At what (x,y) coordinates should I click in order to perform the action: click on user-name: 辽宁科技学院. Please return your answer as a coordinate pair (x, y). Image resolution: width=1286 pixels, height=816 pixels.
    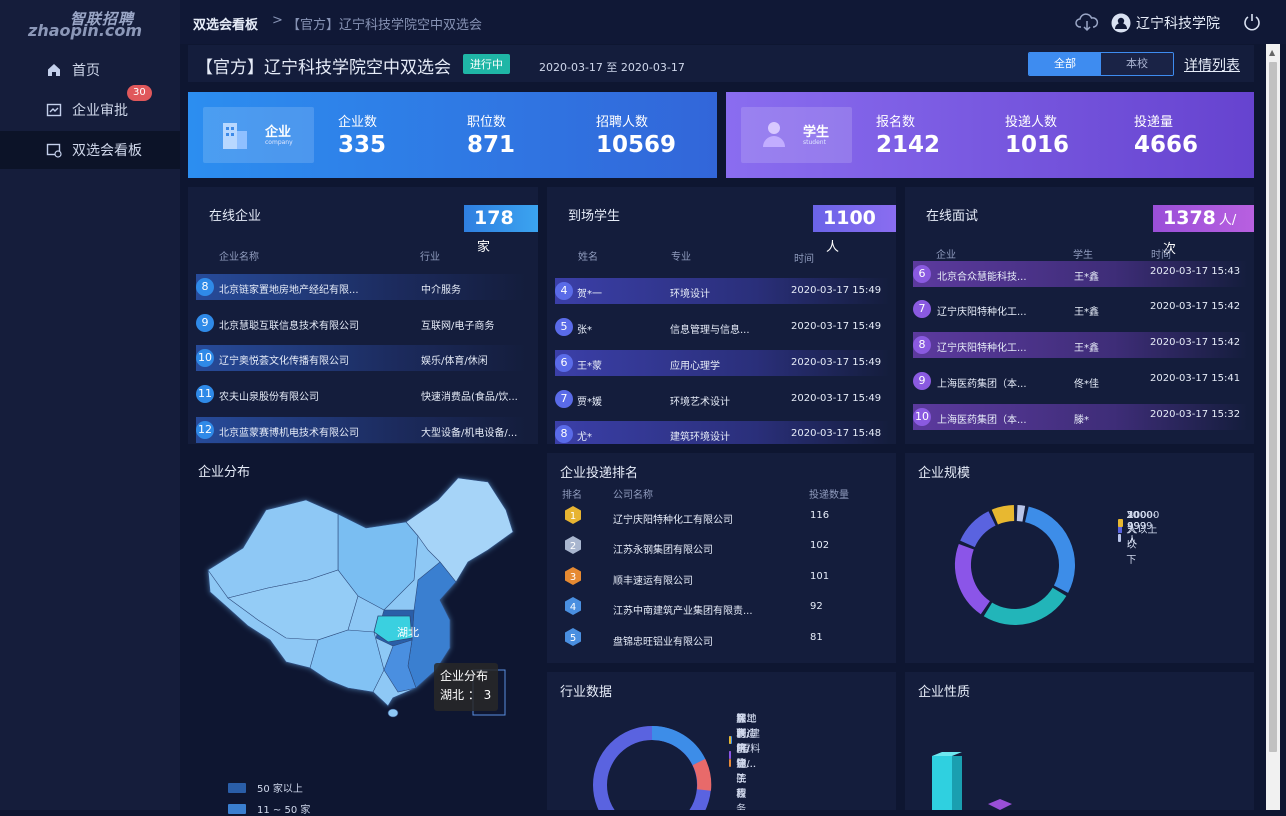
    Looking at the image, I should click on (1178, 24).